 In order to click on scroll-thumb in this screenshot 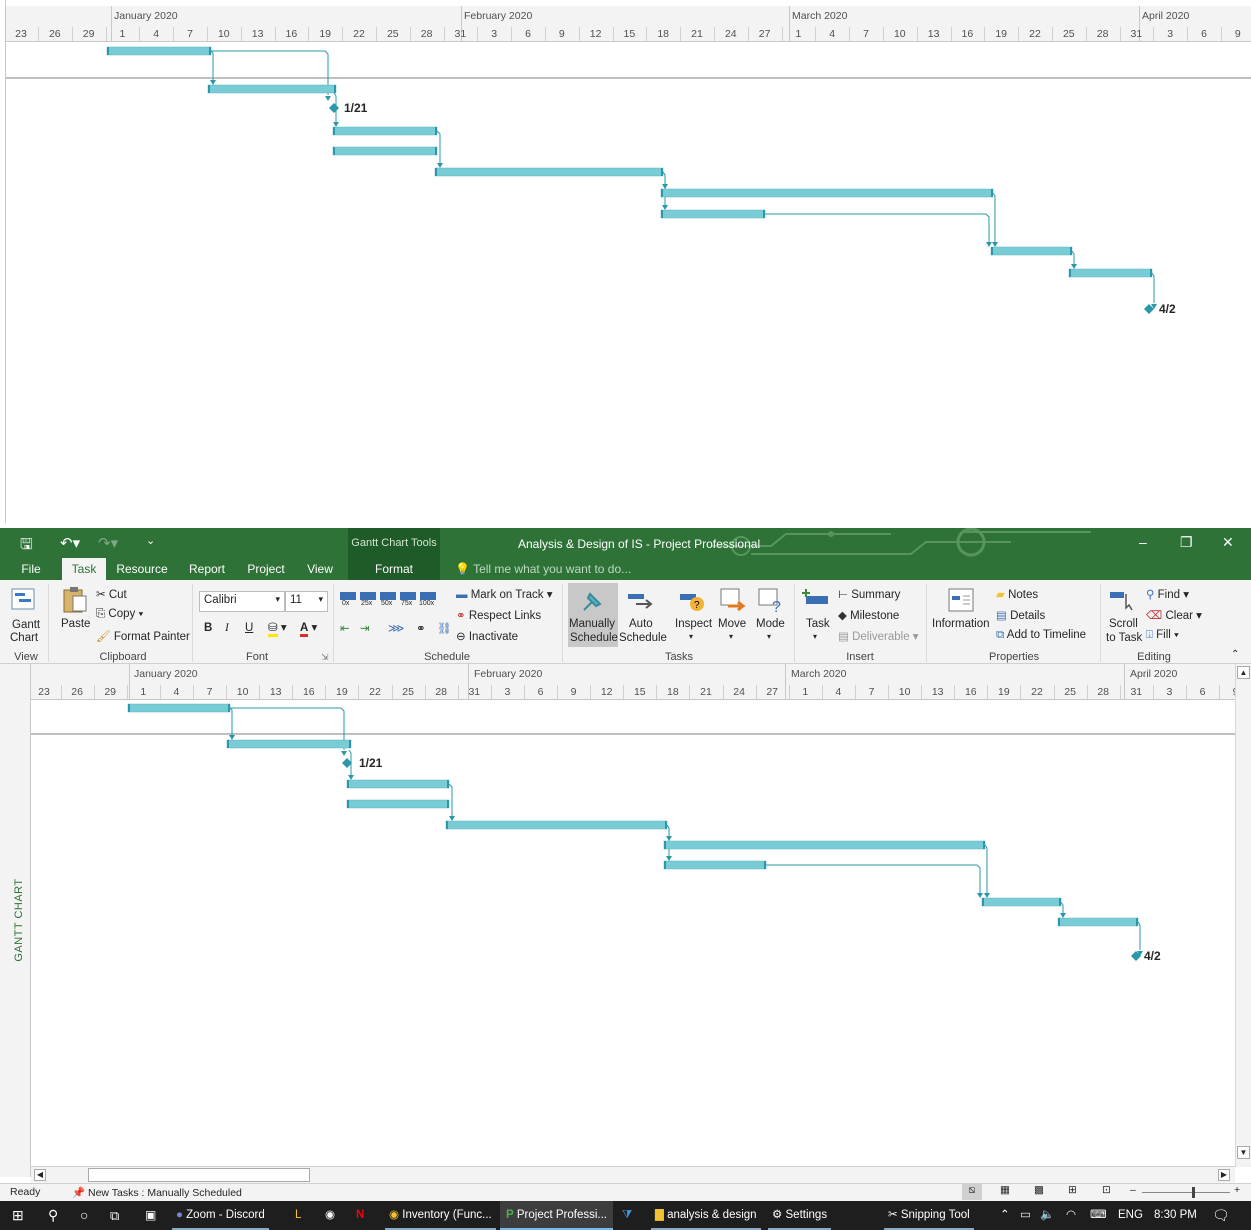, I will do `click(199, 1175)`.